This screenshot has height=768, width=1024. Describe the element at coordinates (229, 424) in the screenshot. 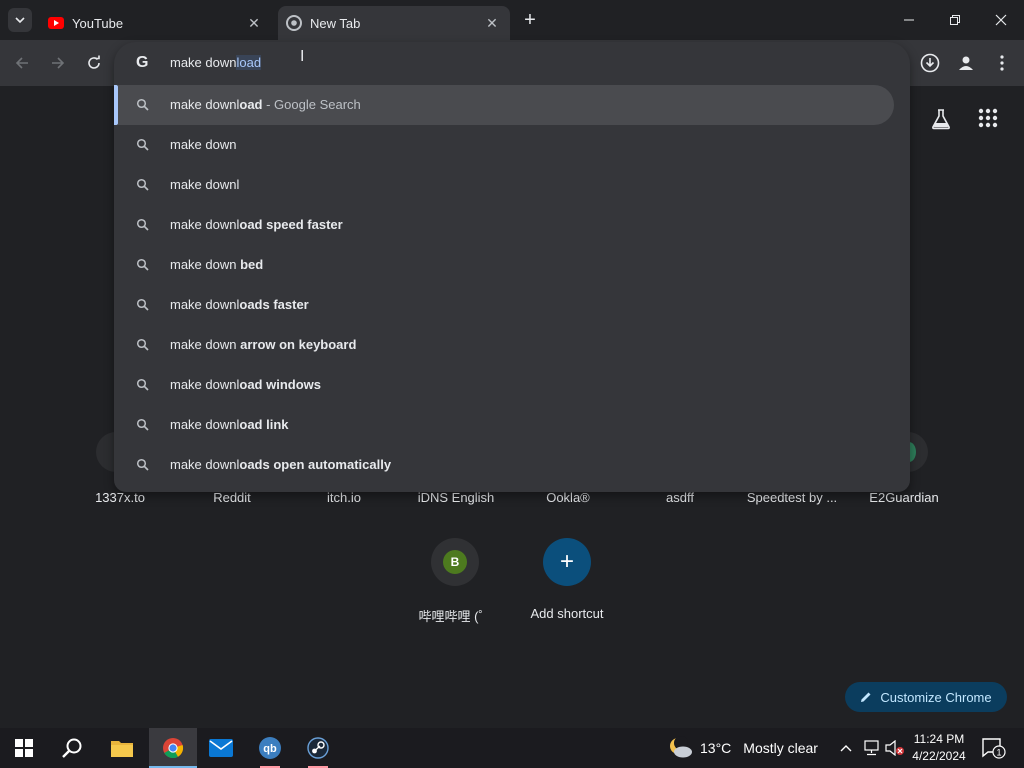

I see `suggestion-text: make download link` at that location.